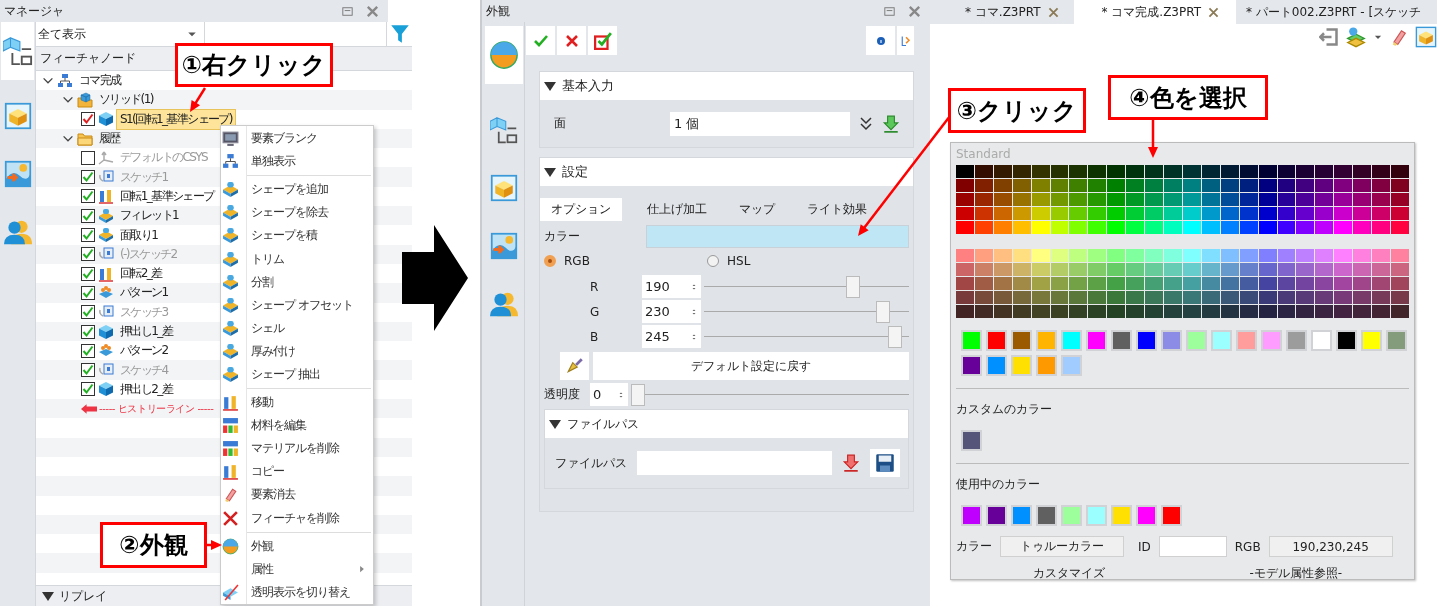 The image size is (1437, 606). I want to click on slider, so click(770, 394).